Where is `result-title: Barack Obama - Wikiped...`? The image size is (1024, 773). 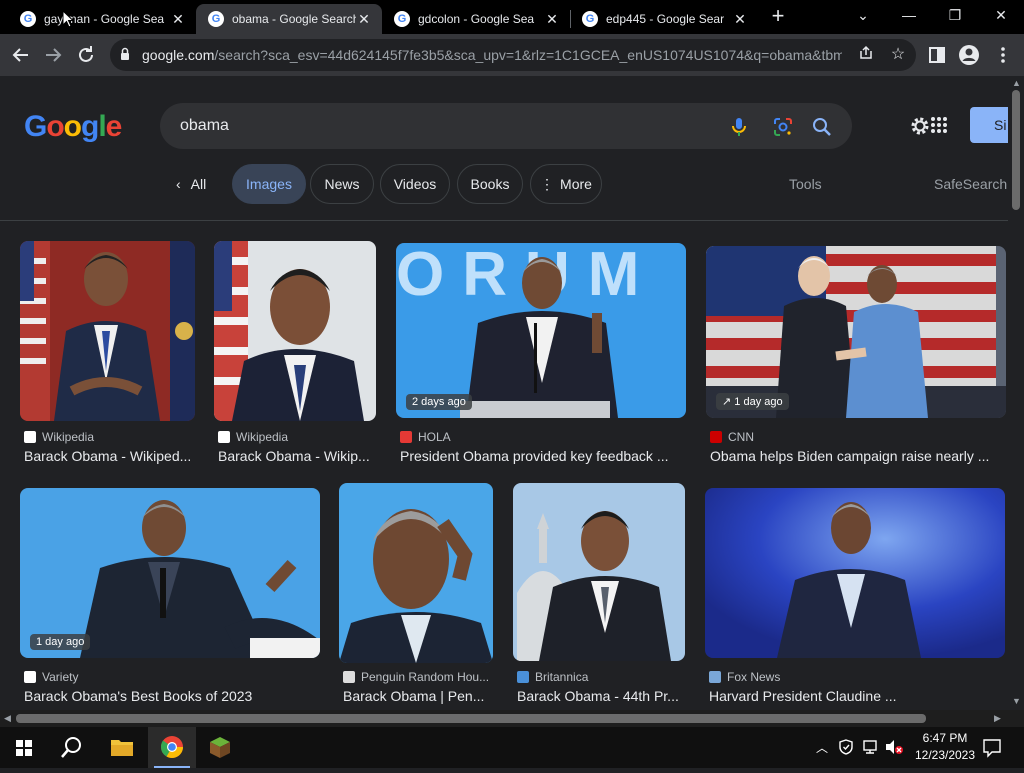
result-title: Barack Obama - Wikiped... is located at coordinates (109, 456).